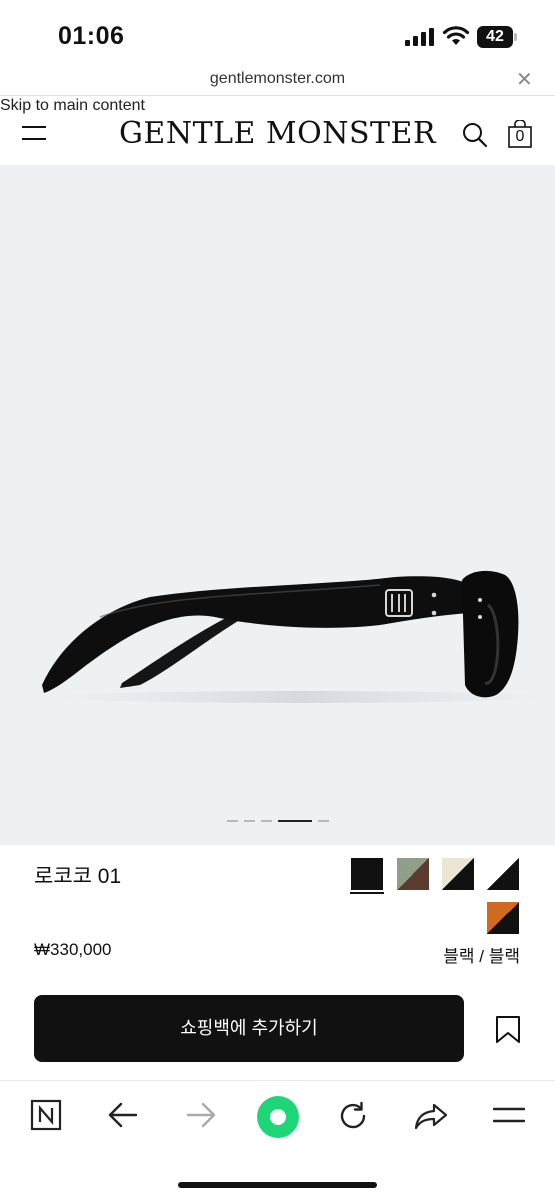  Describe the element at coordinates (503, 874) in the screenshot. I see `color-swatch-white-black` at that location.